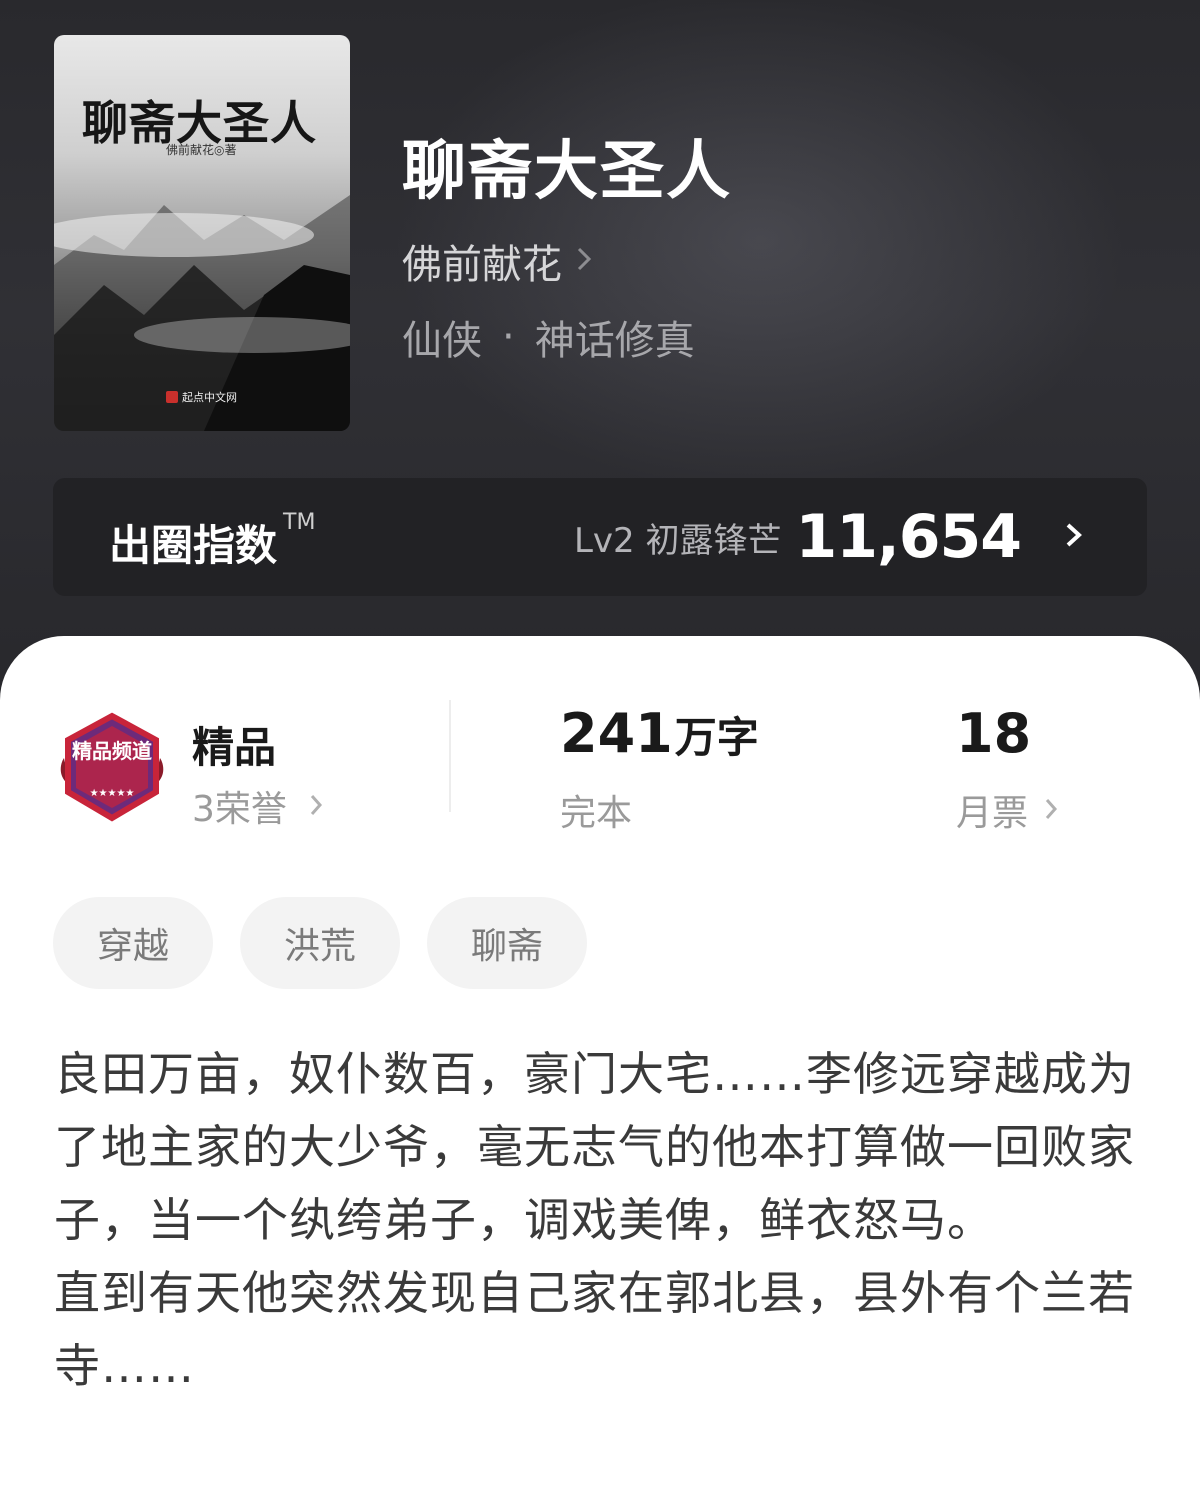 This screenshot has height=1485, width=1200. What do you see at coordinates (450, 756) in the screenshot?
I see `stats-divider` at bounding box center [450, 756].